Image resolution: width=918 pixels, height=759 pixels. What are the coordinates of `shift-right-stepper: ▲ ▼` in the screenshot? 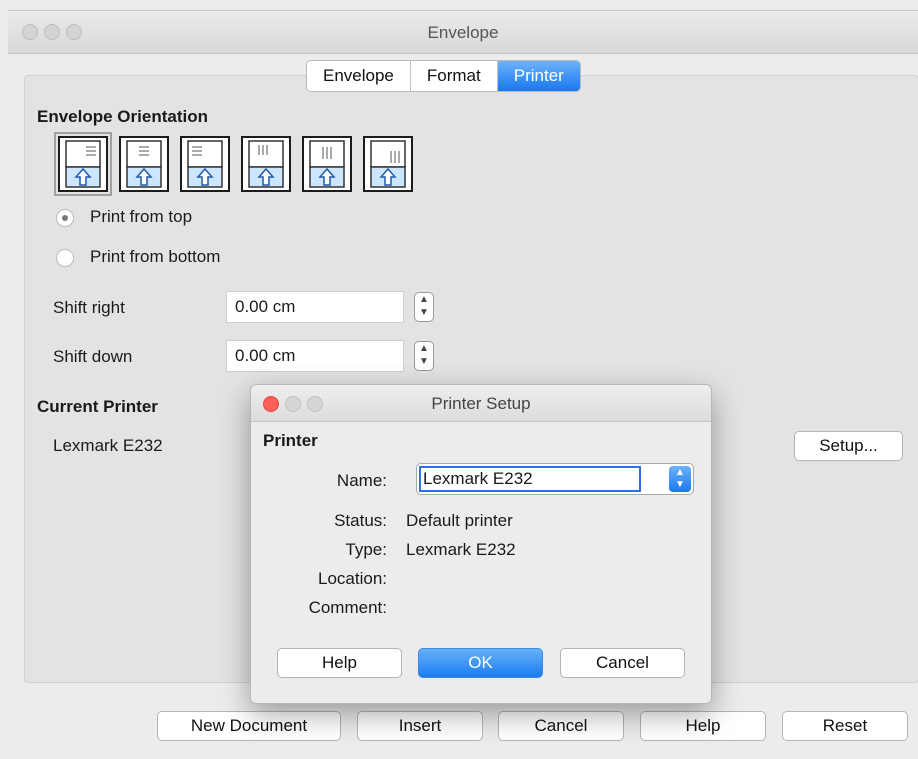 It's located at (424, 307).